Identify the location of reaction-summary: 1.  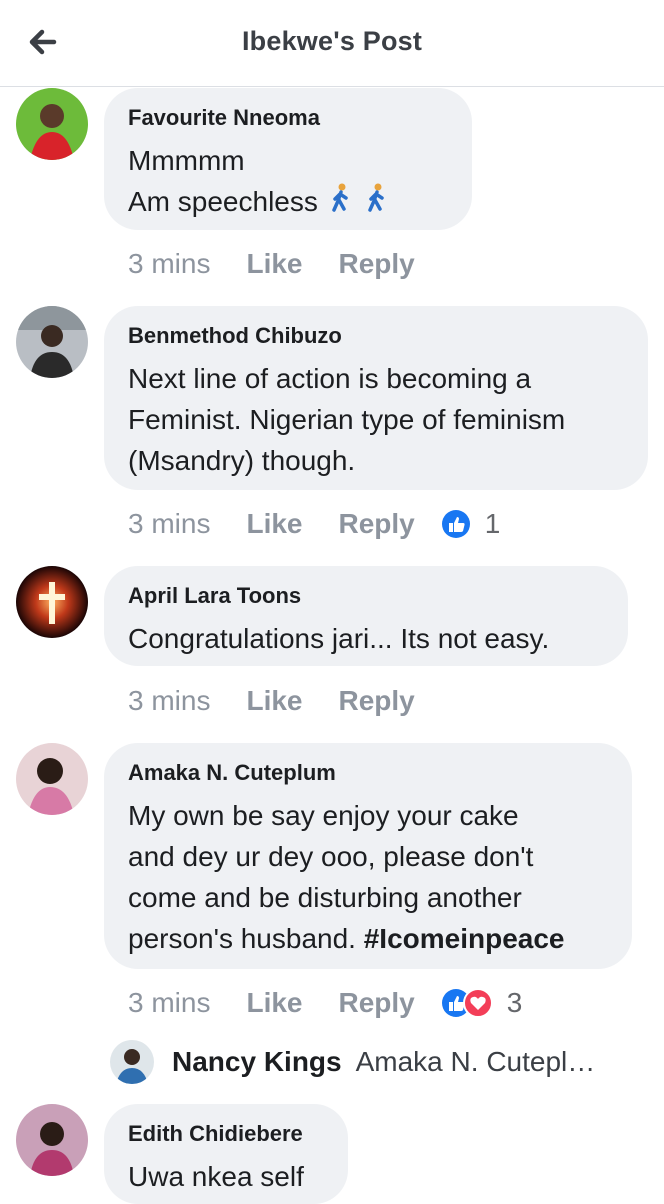
(471, 524).